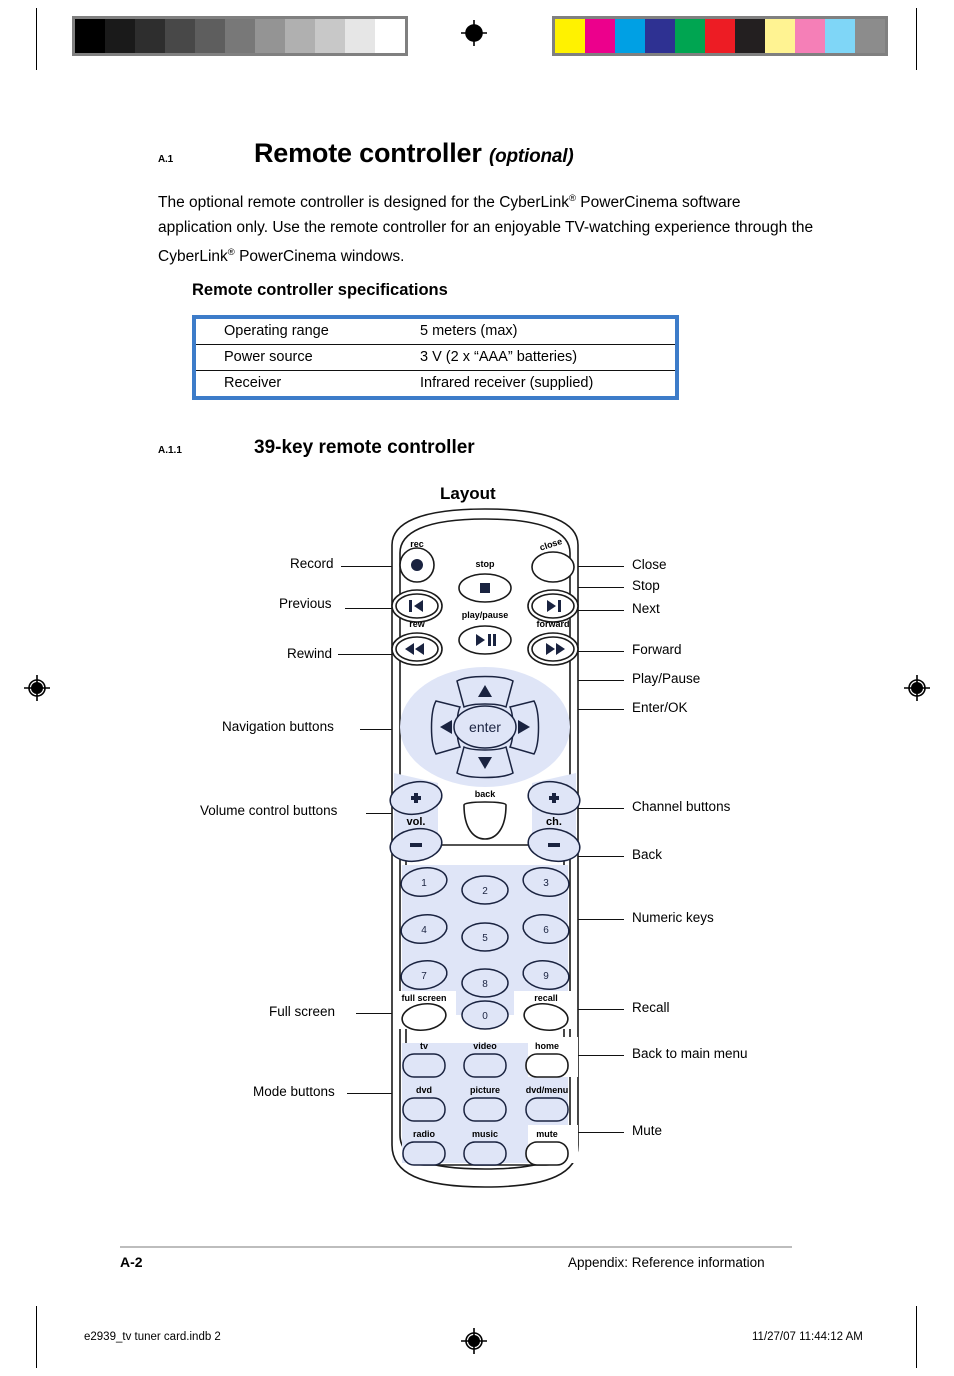 The image size is (954, 1376). I want to click on svg-text: 0, so click(485, 1016).